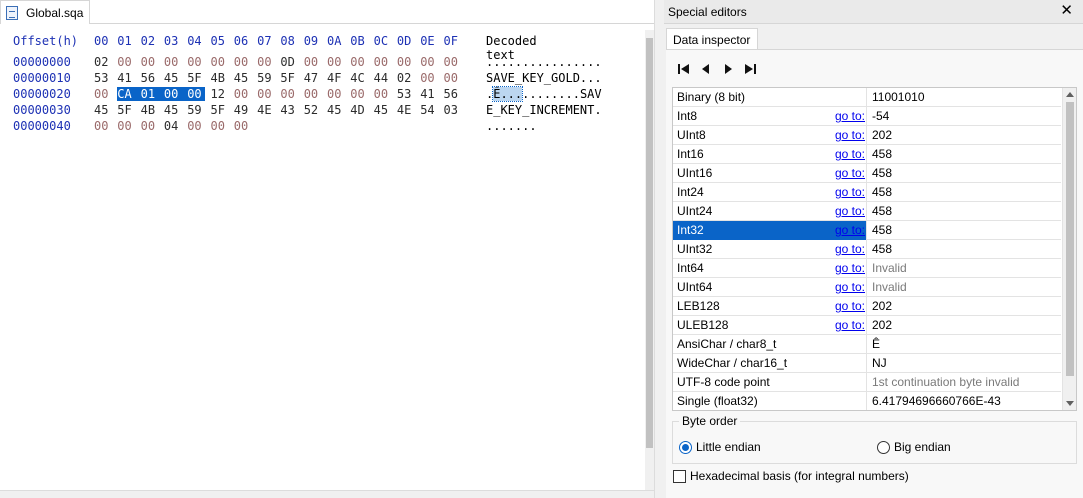 The height and width of the screenshot is (498, 1083). Describe the element at coordinates (406, 78) in the screenshot. I see `hex-byte: 02` at that location.